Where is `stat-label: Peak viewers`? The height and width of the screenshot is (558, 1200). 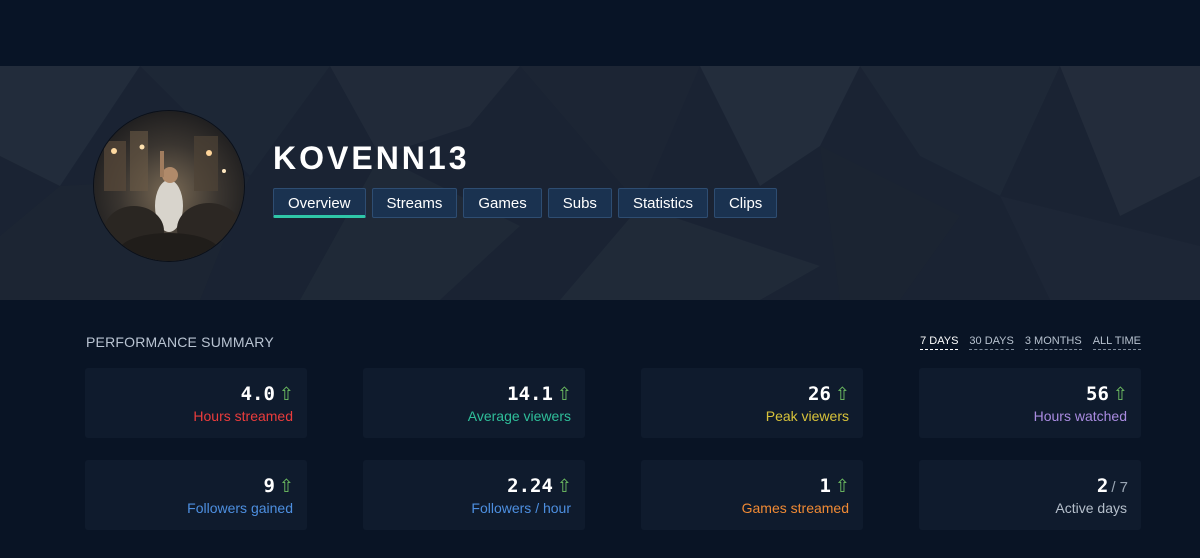 stat-label: Peak viewers is located at coordinates (807, 416).